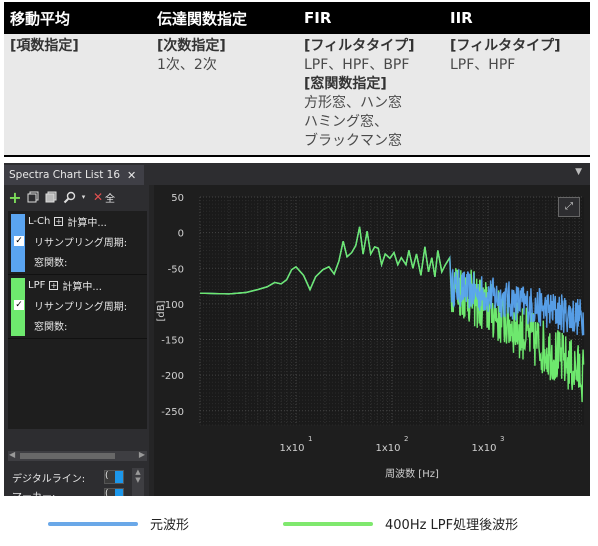 This screenshot has height=546, width=598. What do you see at coordinates (297, 156) in the screenshot?
I see `table-bottom-rule` at bounding box center [297, 156].